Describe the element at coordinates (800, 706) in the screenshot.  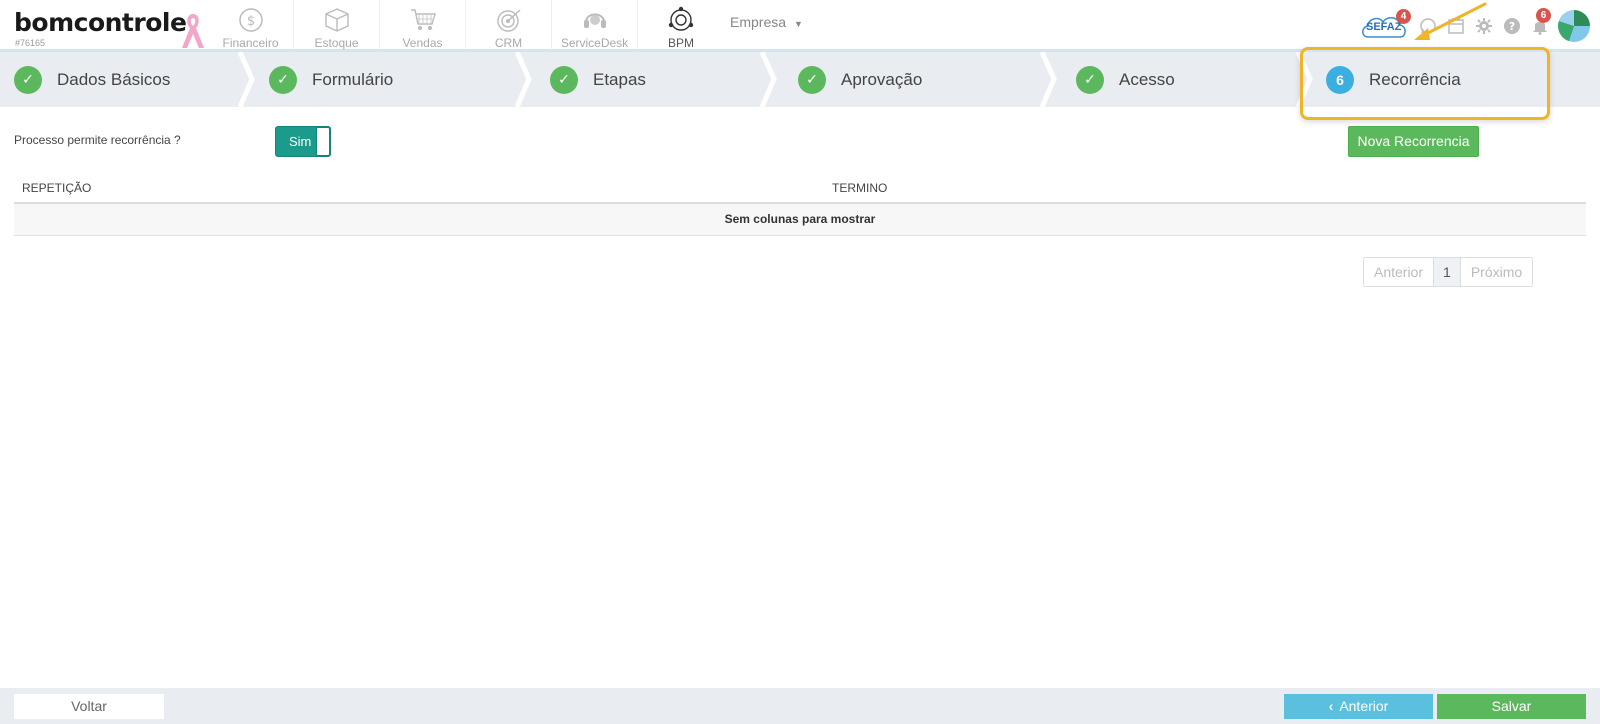
I see `footer-bar: Voltar ‹ Anterior Salvar` at that location.